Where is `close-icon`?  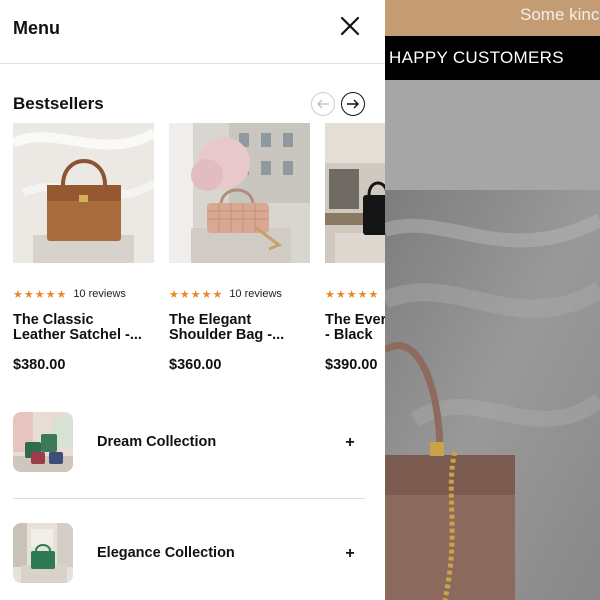 close-icon is located at coordinates (350, 26).